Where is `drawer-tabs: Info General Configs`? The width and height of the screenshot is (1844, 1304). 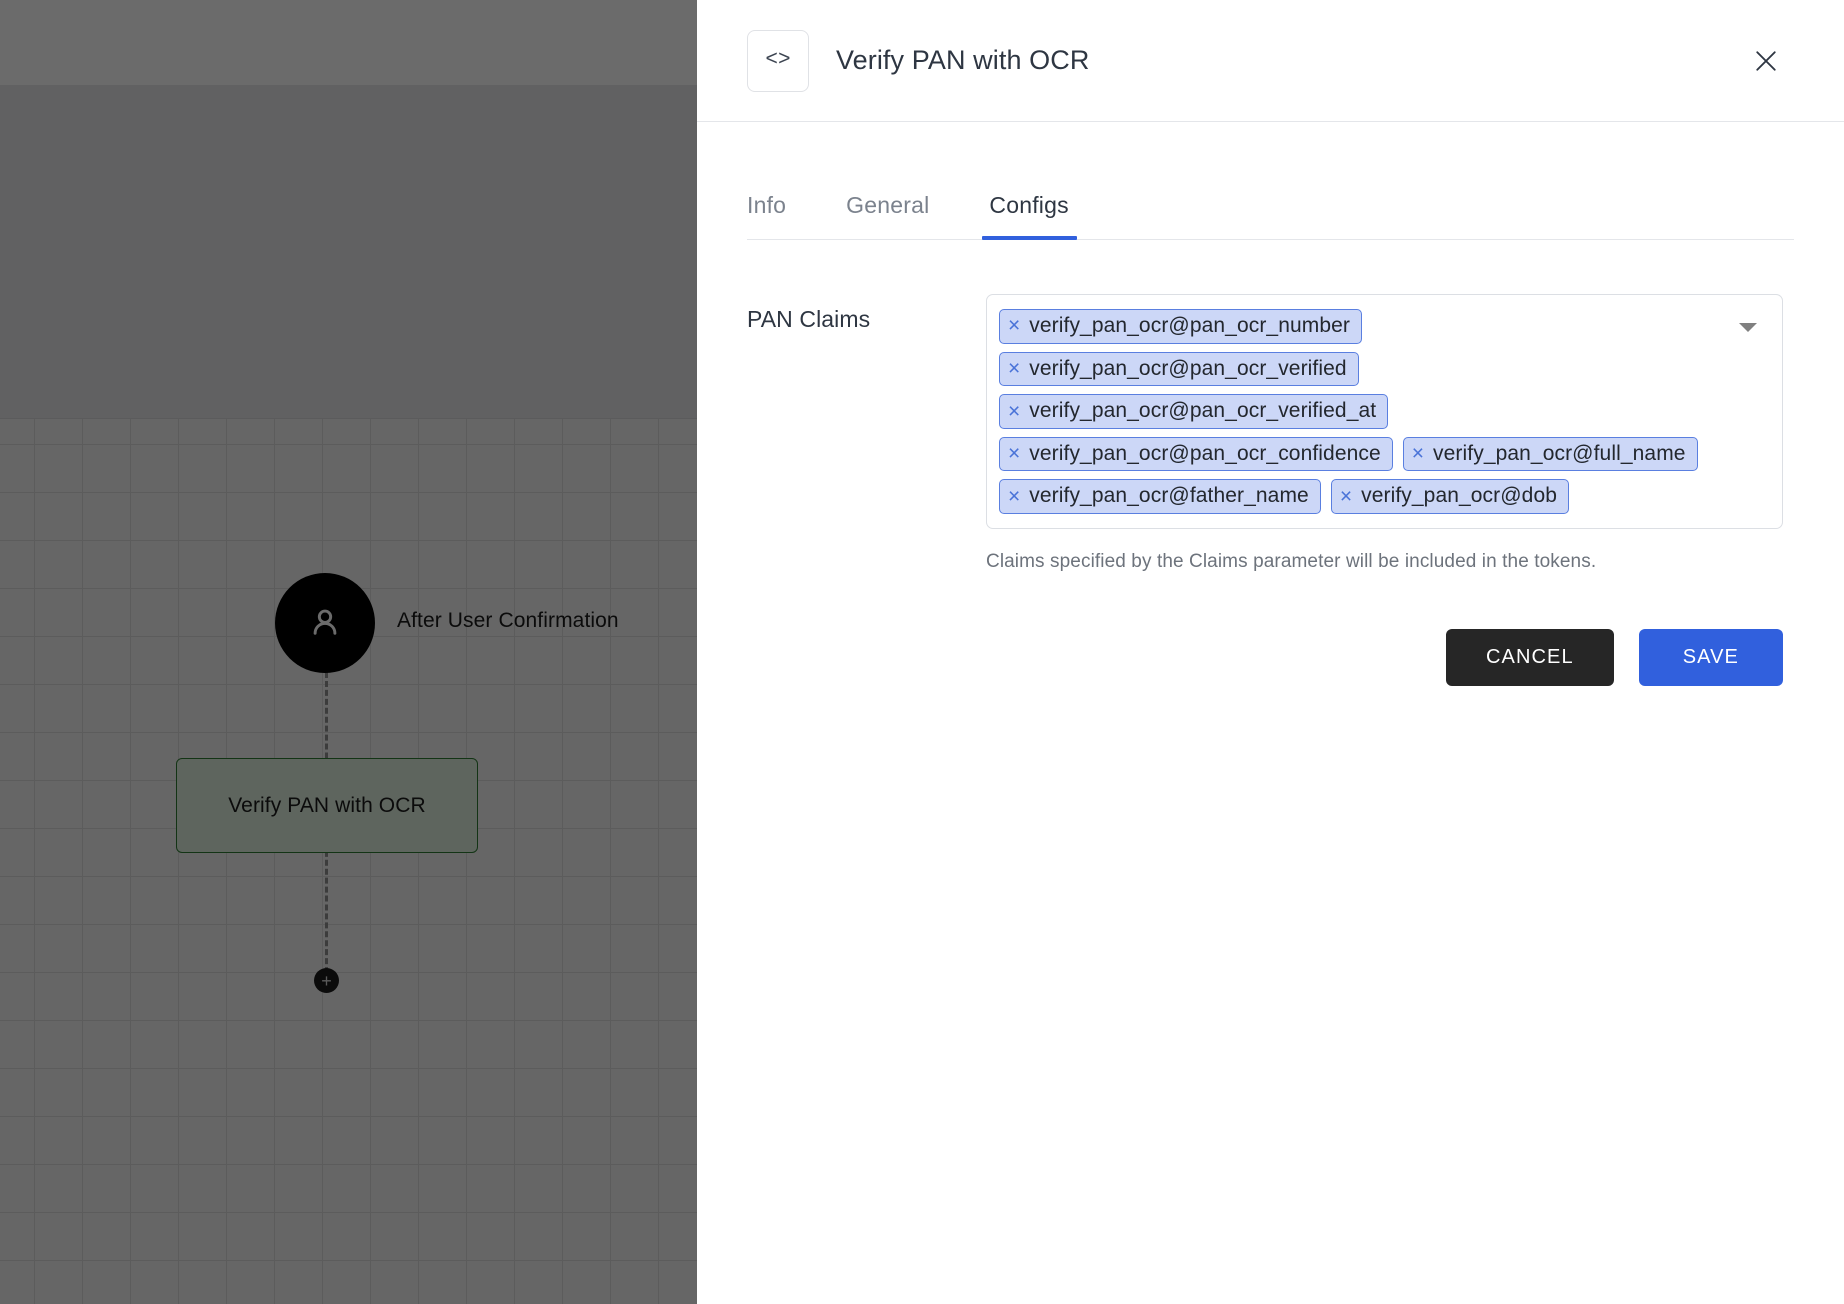 drawer-tabs: Info General Configs is located at coordinates (1270, 201).